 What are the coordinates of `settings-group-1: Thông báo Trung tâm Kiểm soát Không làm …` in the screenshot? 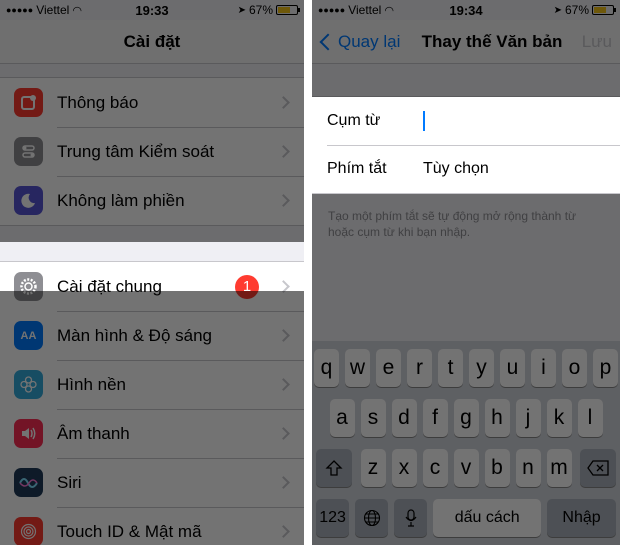 It's located at (152, 151).